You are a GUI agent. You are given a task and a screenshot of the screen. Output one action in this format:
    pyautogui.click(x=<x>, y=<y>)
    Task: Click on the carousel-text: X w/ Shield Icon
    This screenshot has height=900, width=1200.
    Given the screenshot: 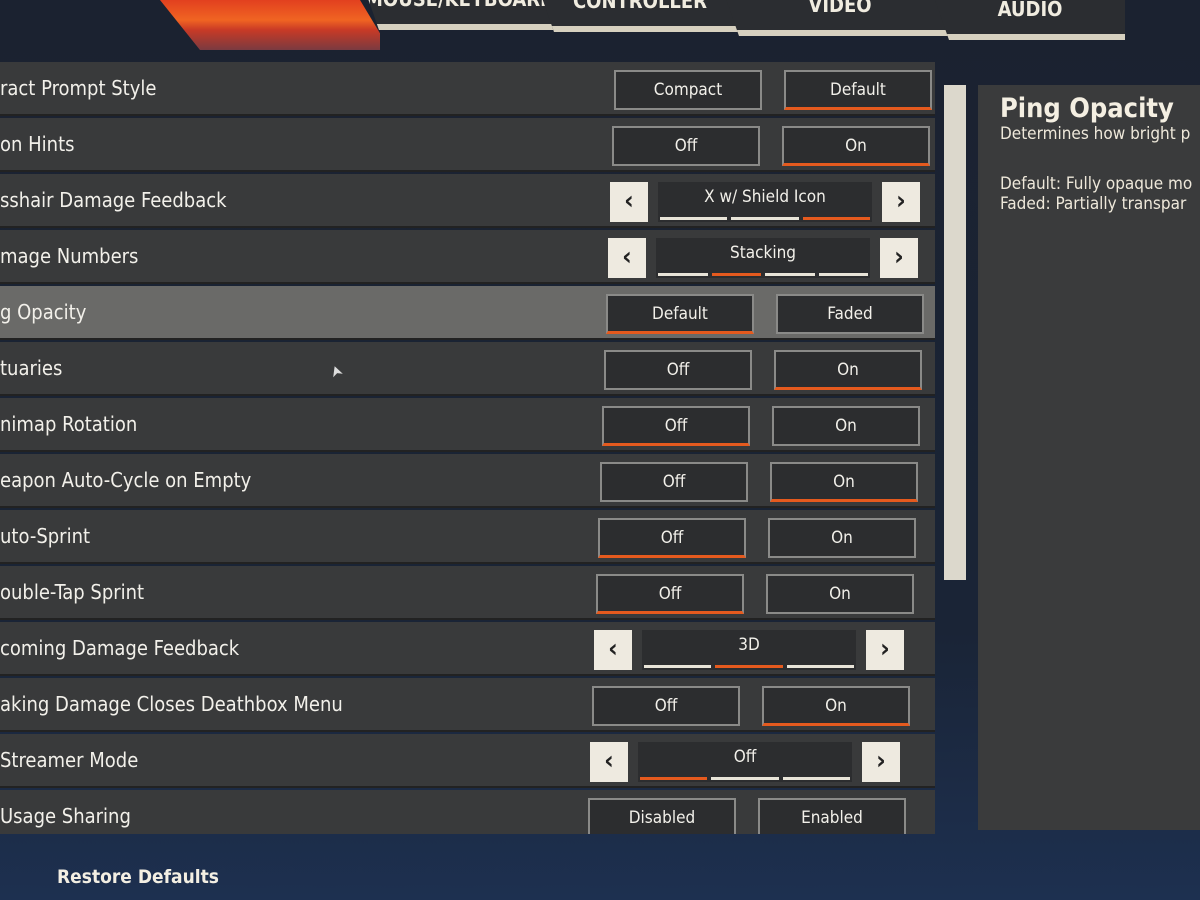 What is the action you would take?
    pyautogui.click(x=765, y=197)
    